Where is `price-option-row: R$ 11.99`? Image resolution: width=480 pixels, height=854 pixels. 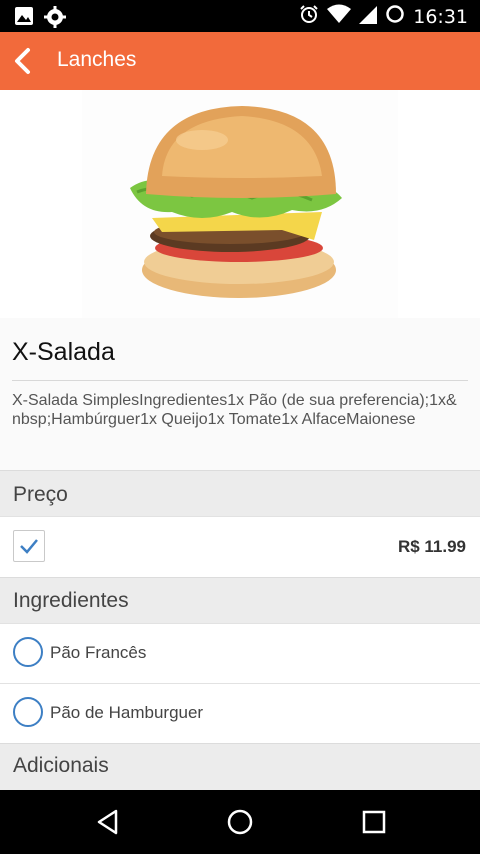
price-option-row: R$ 11.99 is located at coordinates (240, 546).